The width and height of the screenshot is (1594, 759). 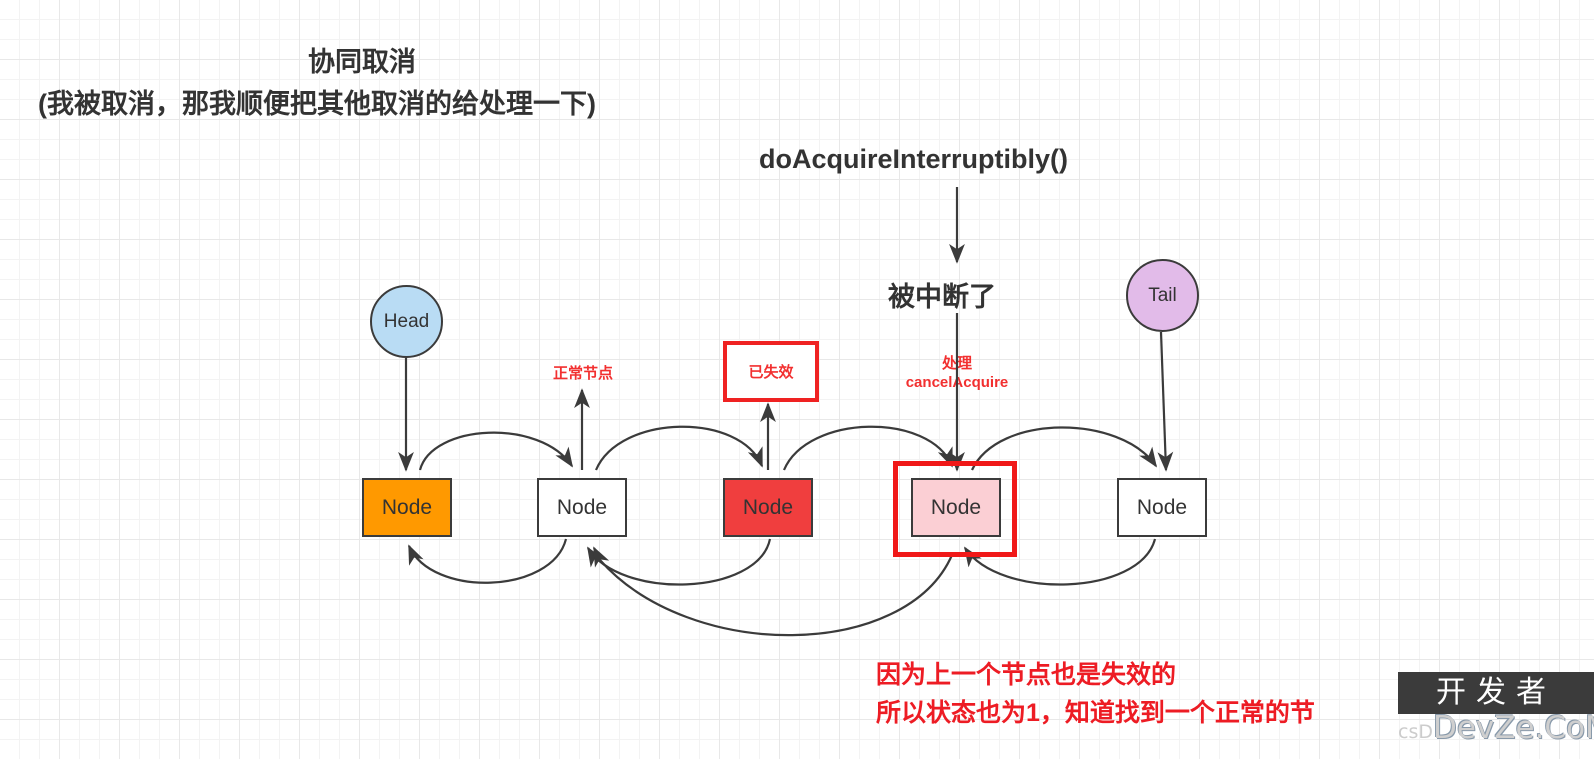 I want to click on arc-next-node2-node3, so click(x=679, y=448).